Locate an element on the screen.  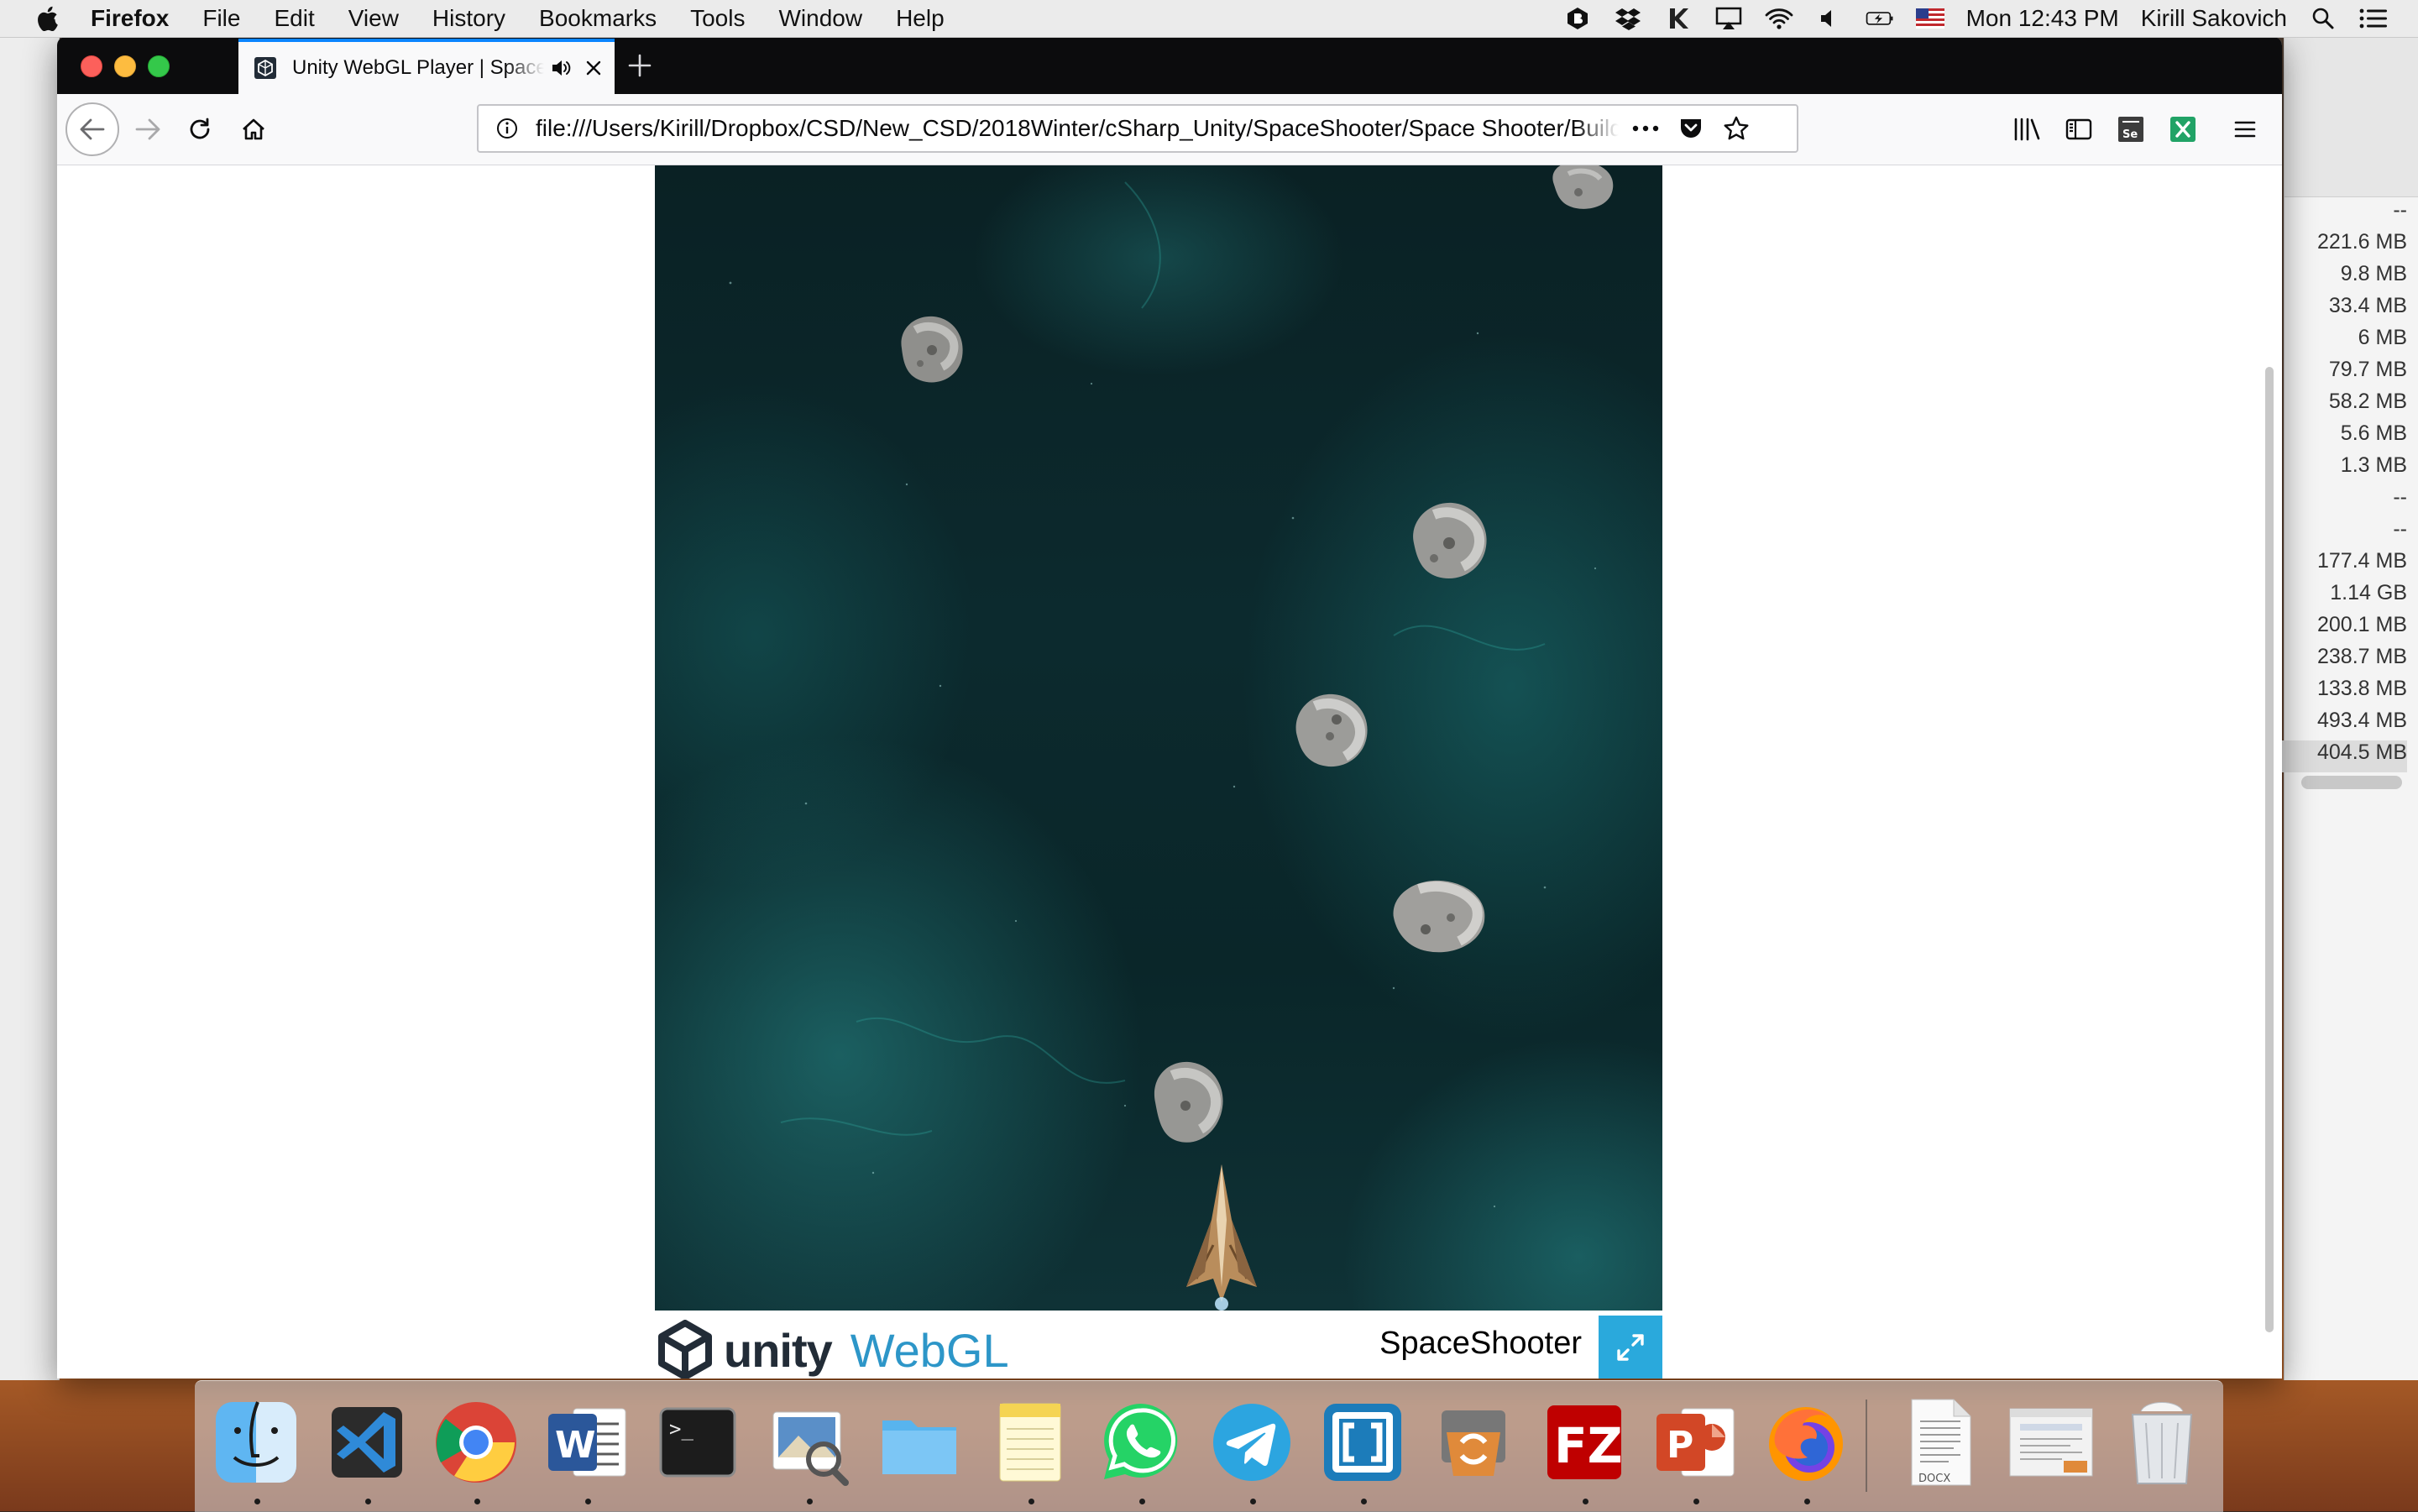
apple-icon is located at coordinates (47, 18).